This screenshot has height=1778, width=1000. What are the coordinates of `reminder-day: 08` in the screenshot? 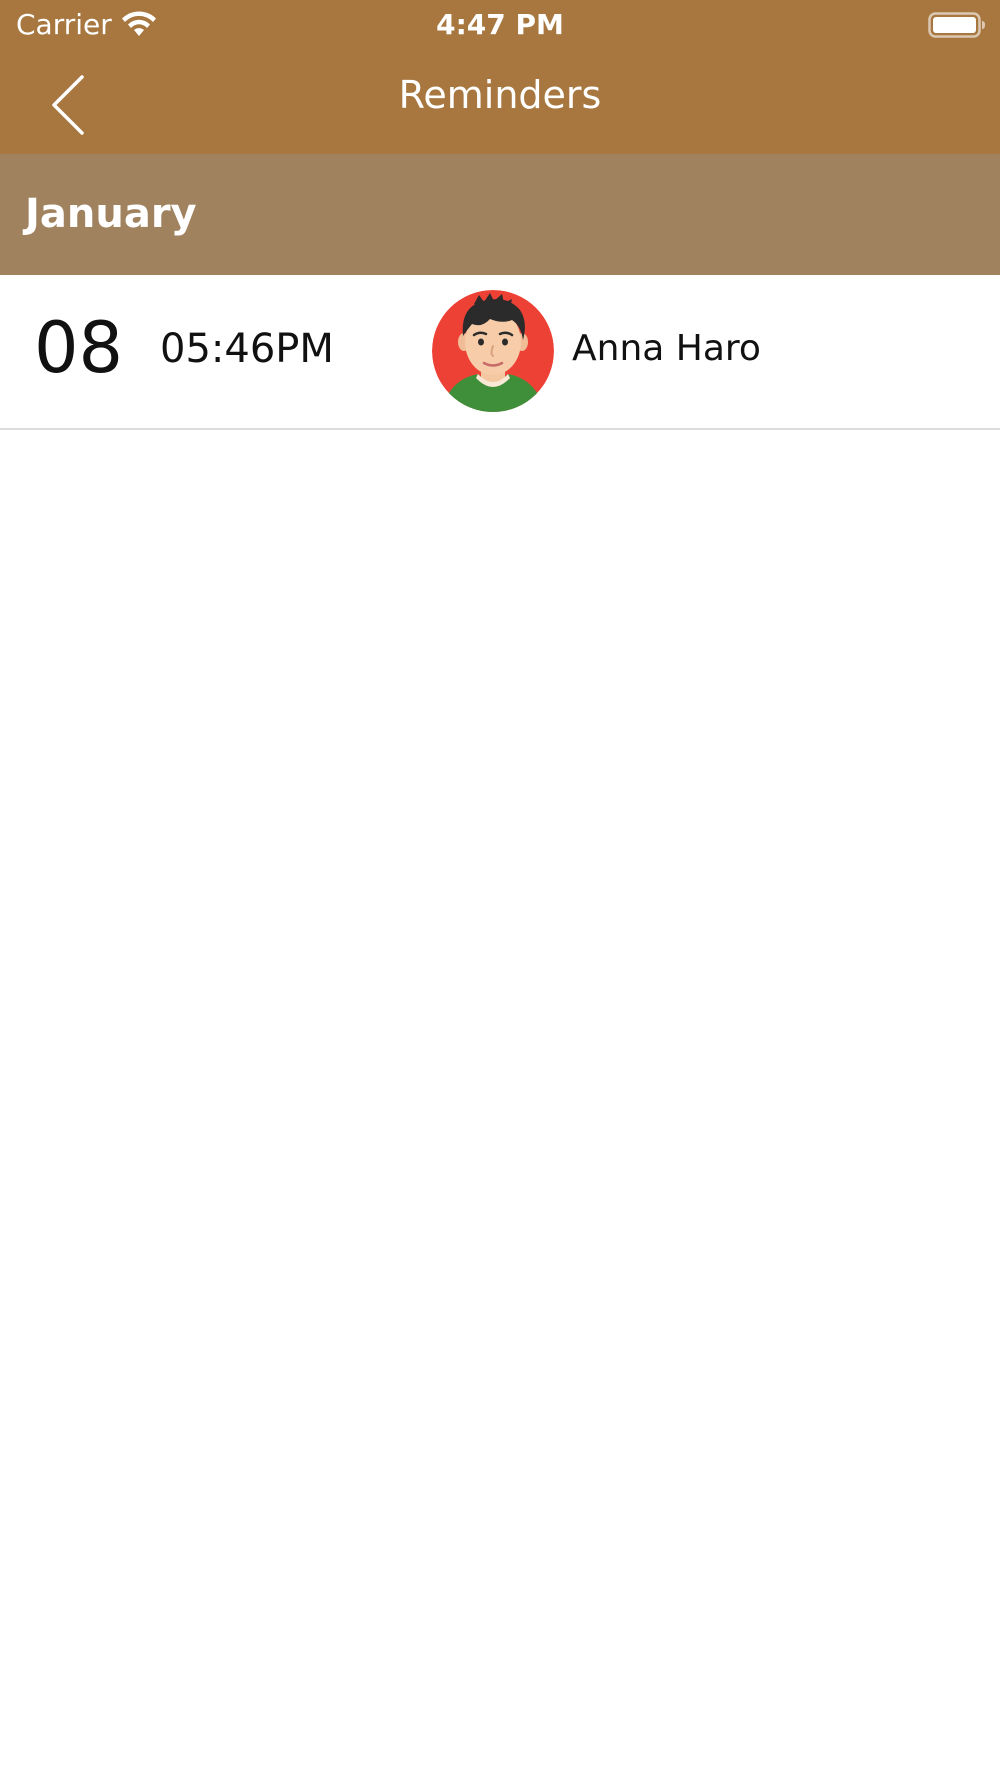 It's located at (79, 348).